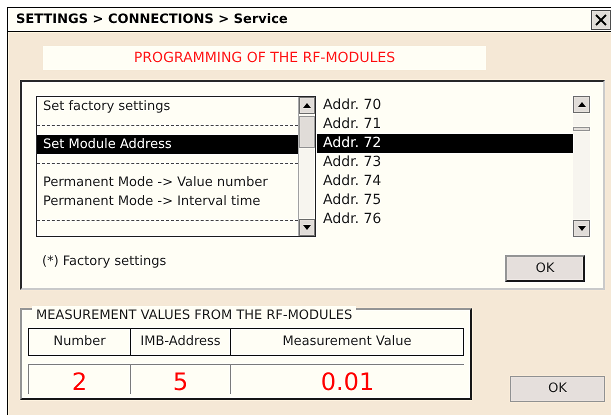 The height and width of the screenshot is (415, 611). I want to click on window-title: SETTINGS > CONNECTIONS > Service, so click(152, 19).